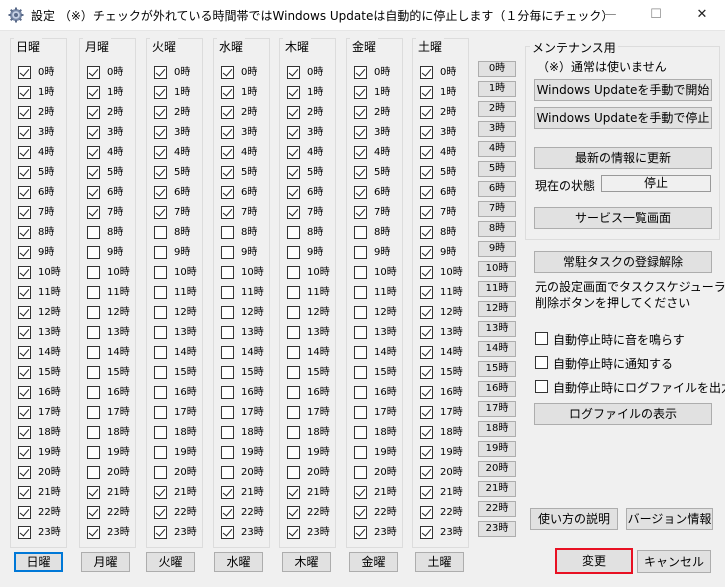  What do you see at coordinates (497, 369) in the screenshot?
I see `hour-select-button: 15時` at bounding box center [497, 369].